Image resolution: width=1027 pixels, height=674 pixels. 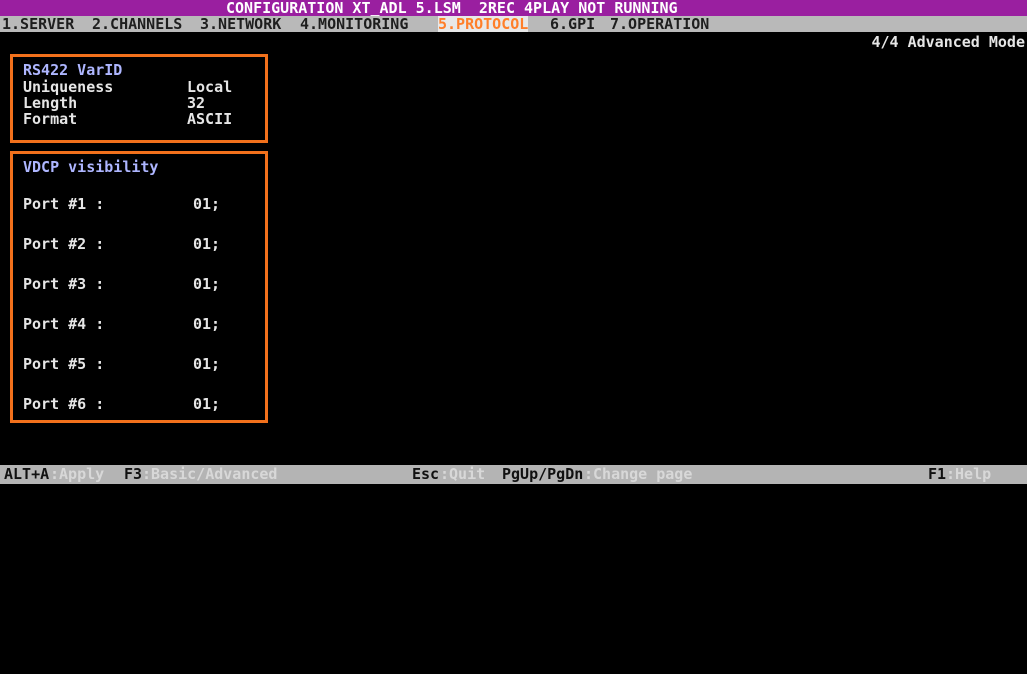 I want to click on help-desc: :Help, so click(x=969, y=474).